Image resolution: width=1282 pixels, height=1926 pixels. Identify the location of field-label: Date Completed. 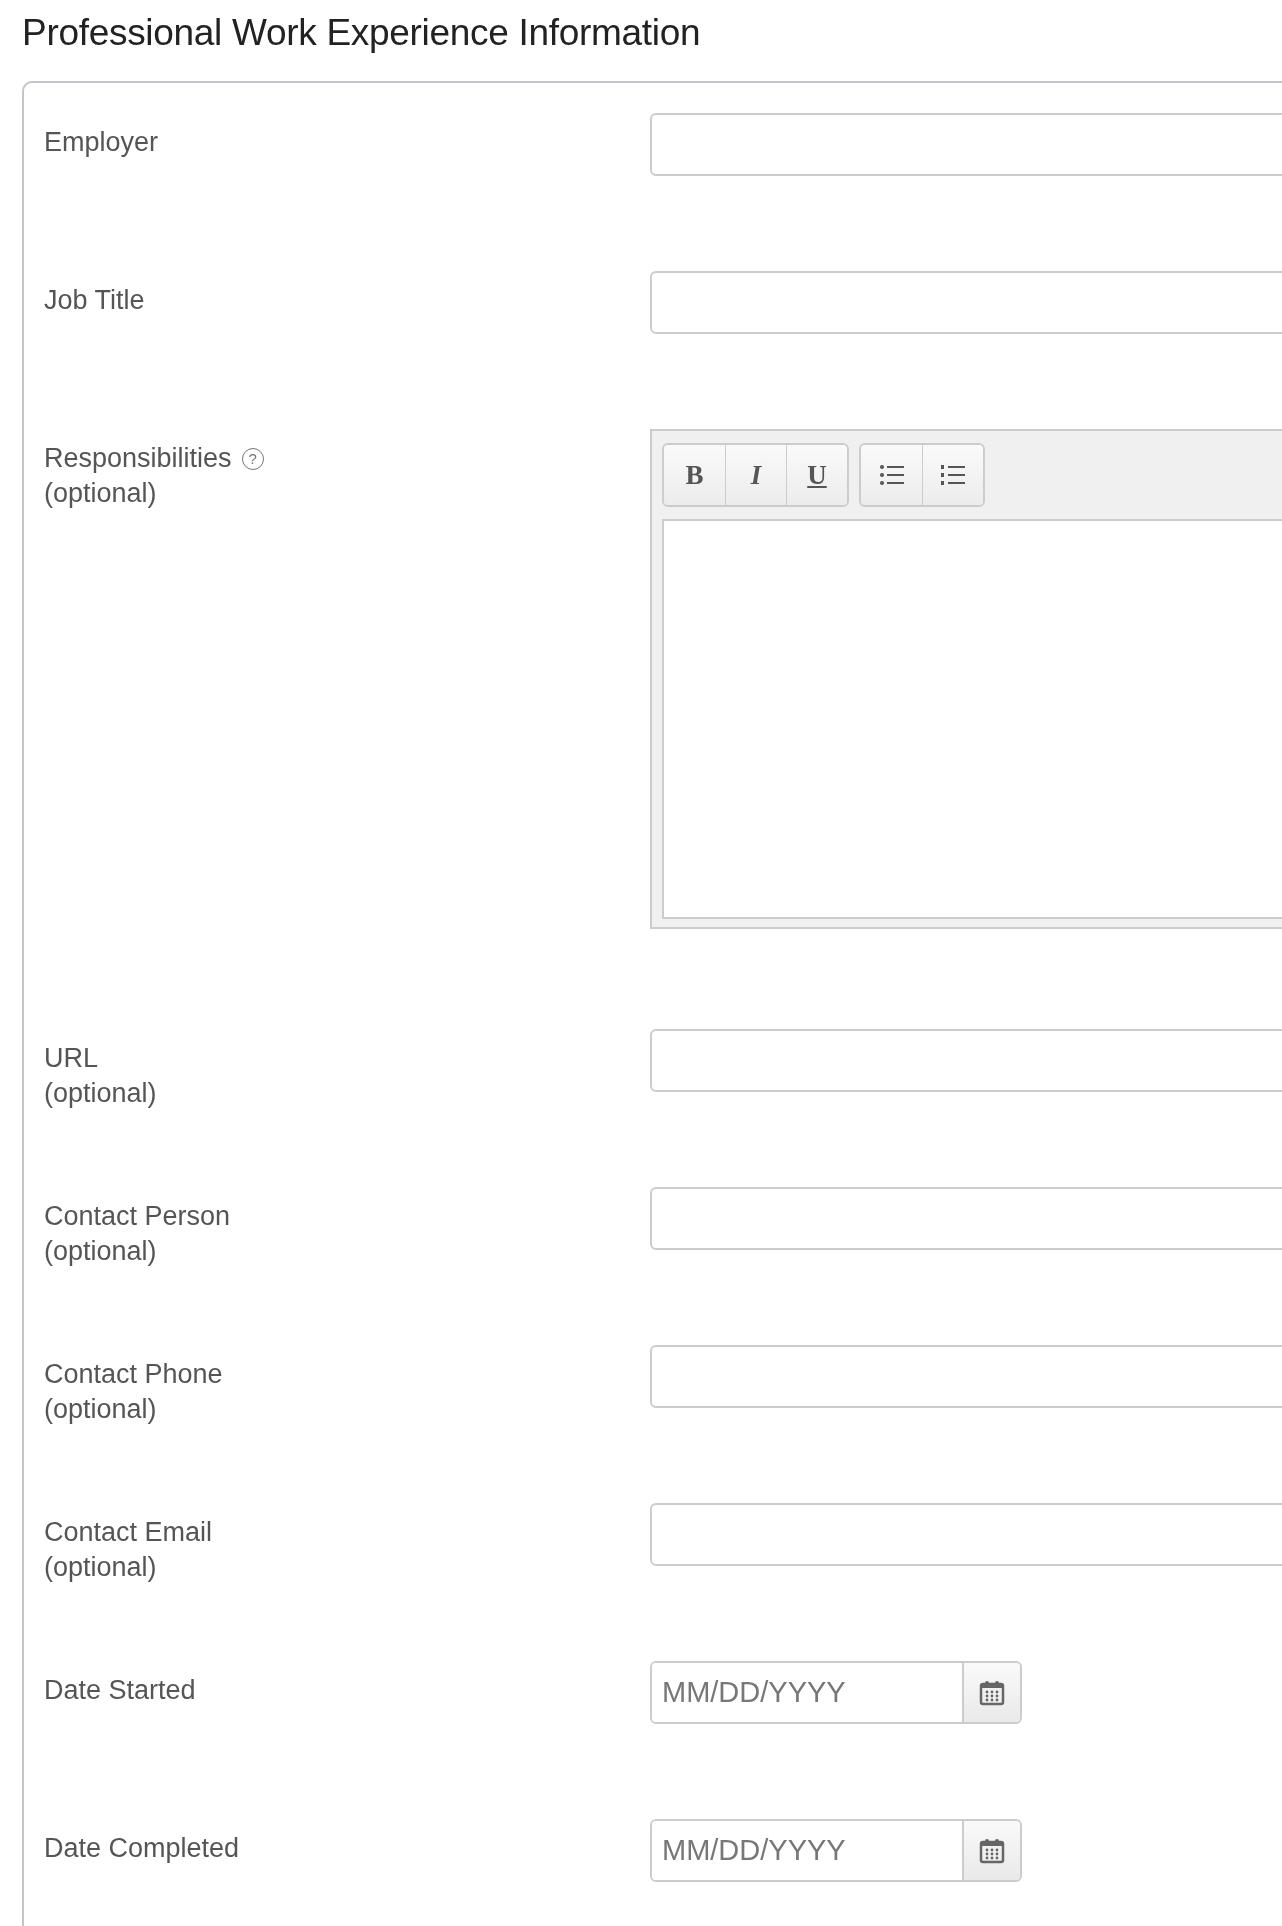
(142, 1848).